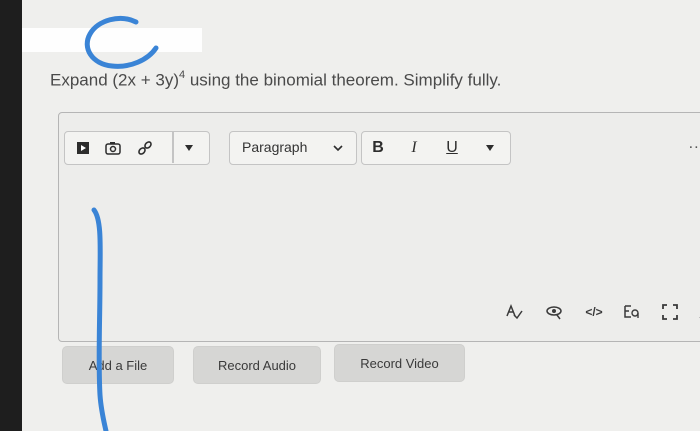  Describe the element at coordinates (173, 147) in the screenshot. I see `toolbar-divider` at that location.